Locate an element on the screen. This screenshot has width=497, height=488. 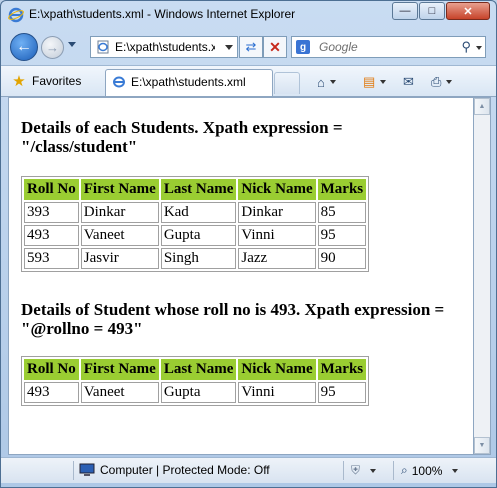
tab-title: E:\xpath\students.xml is located at coordinates (188, 82).